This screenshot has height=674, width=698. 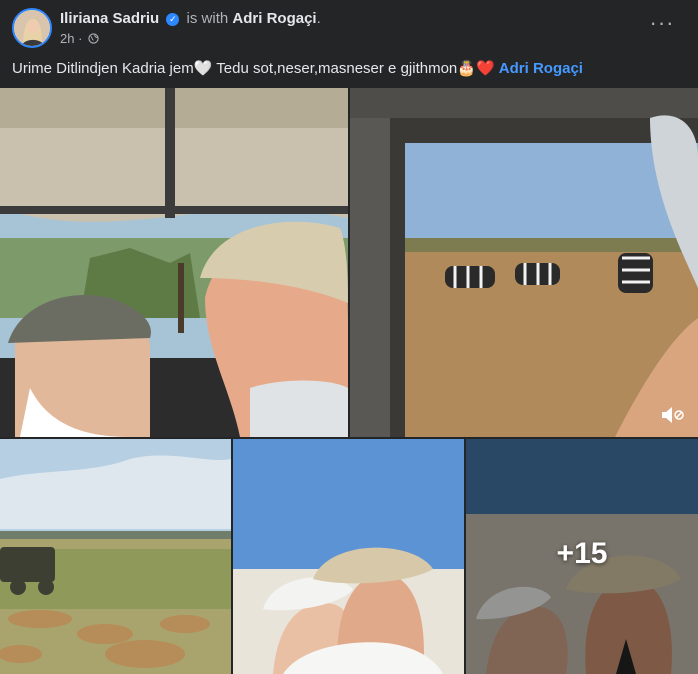 I want to click on tagged-person: Adri Rogaçi, so click(x=274, y=18).